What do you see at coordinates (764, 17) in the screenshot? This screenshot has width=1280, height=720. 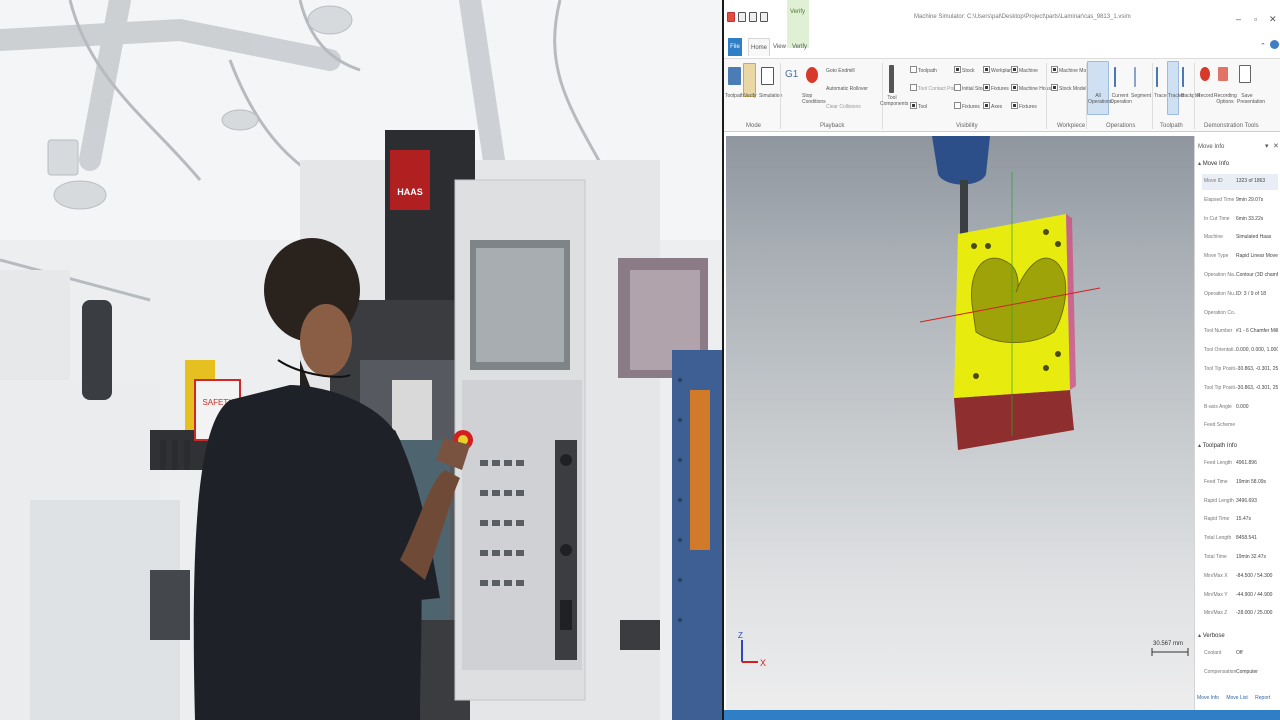 I see `quick-access-dropdown-icon` at bounding box center [764, 17].